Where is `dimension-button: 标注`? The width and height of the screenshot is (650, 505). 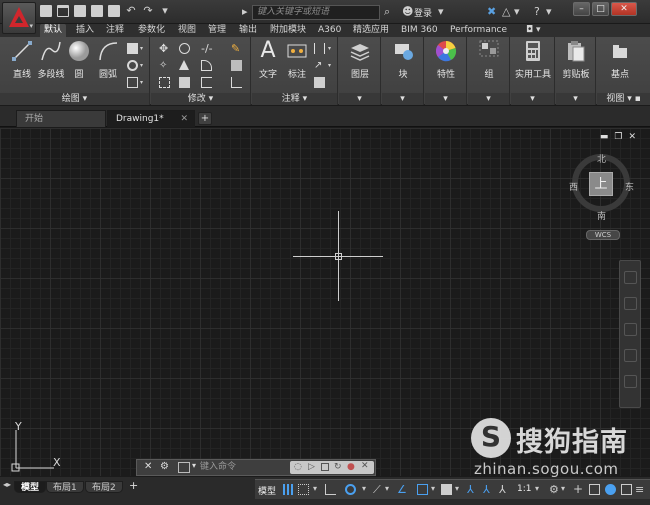
dimension-button: 标注 is located at coordinates (297, 60).